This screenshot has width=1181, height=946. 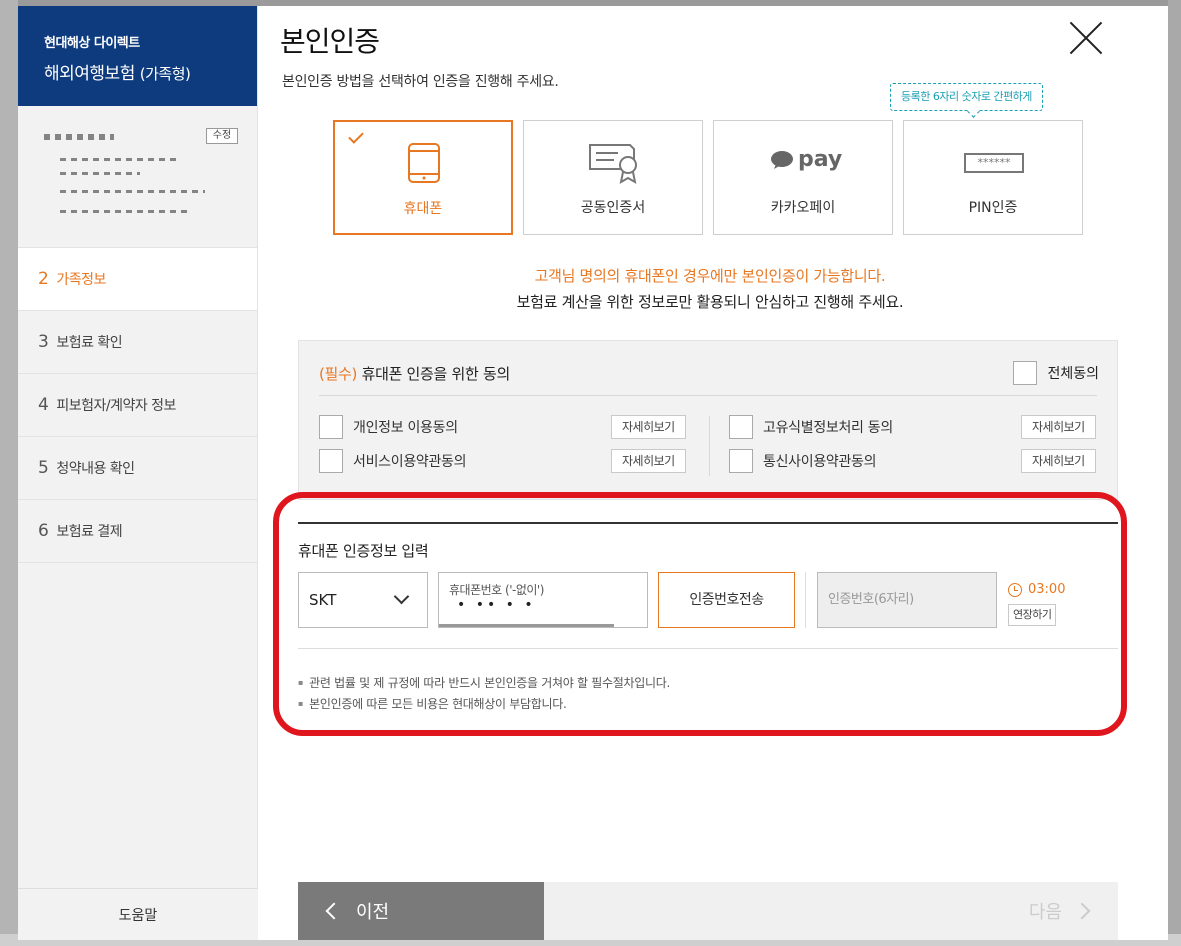 What do you see at coordinates (43, 405) in the screenshot?
I see `step-number: 4` at bounding box center [43, 405].